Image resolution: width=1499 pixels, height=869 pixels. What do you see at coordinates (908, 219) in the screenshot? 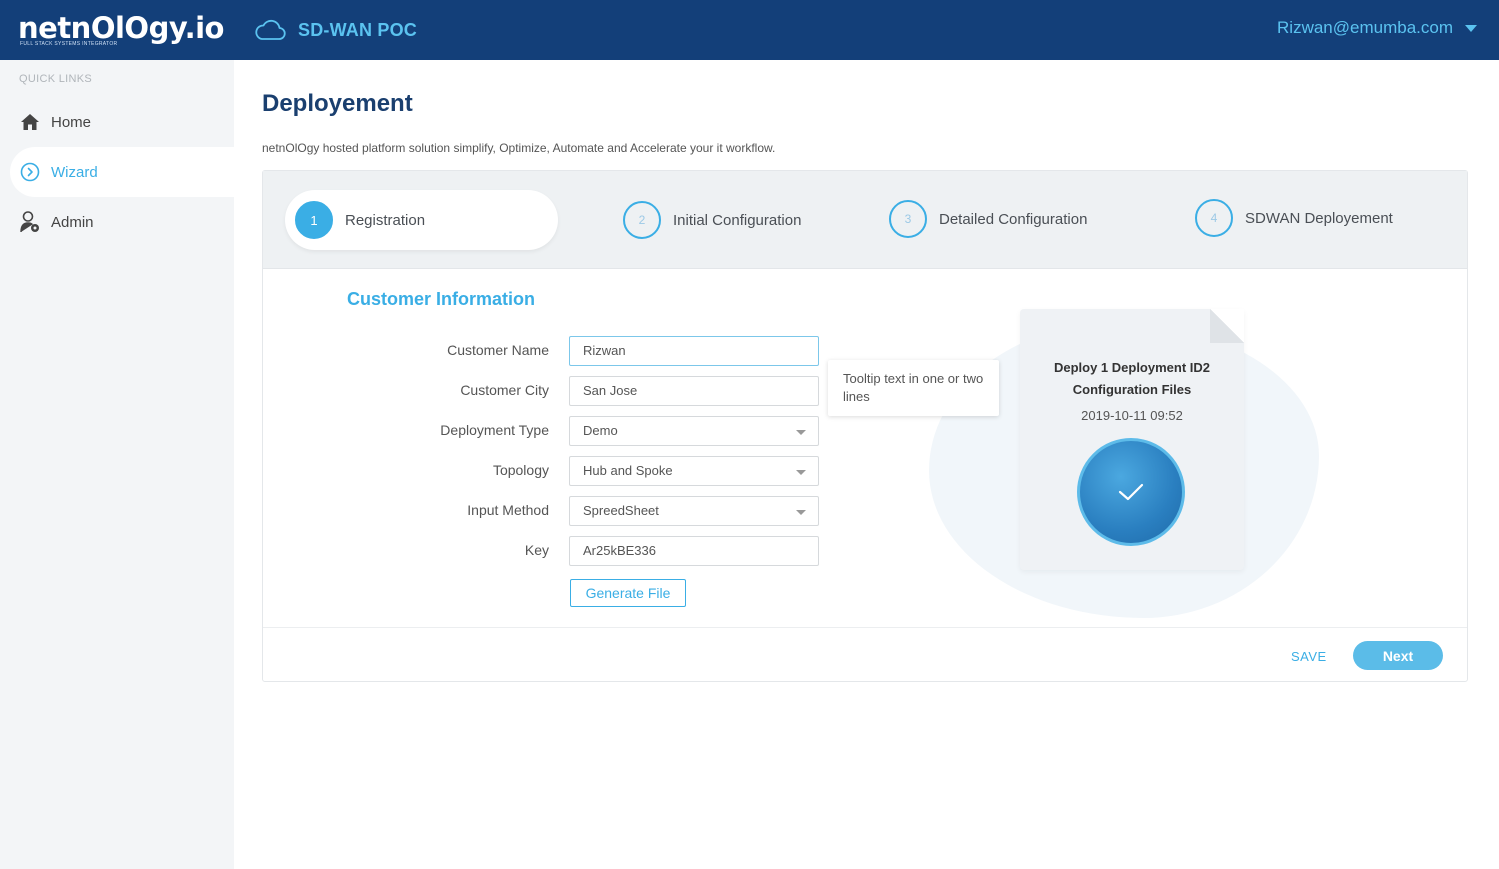
I see `step-number: 3` at bounding box center [908, 219].